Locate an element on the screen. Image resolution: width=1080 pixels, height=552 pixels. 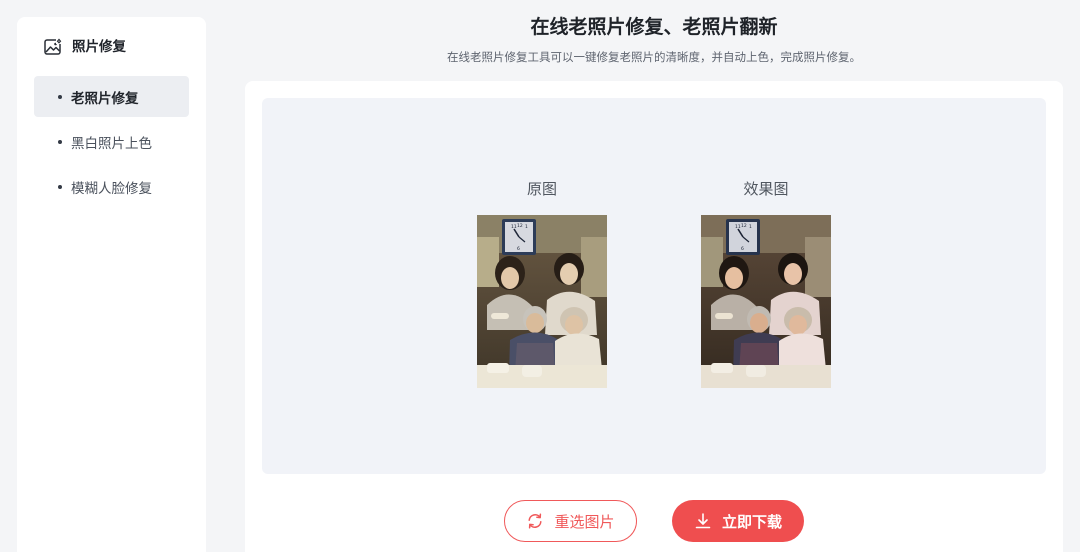
sidebar-item-label: 模糊人脸修复 is located at coordinates (111, 188).